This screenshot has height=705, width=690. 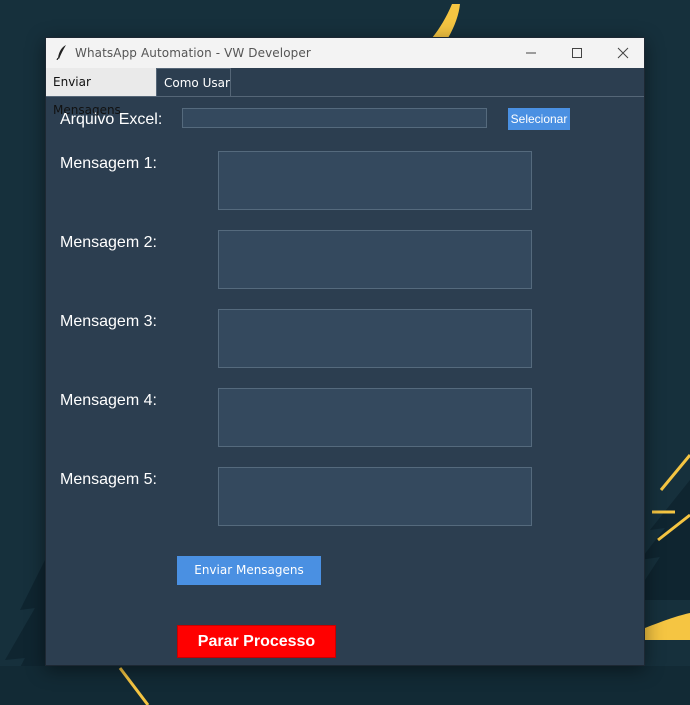 I want to click on message-1-textarea, so click(x=375, y=180).